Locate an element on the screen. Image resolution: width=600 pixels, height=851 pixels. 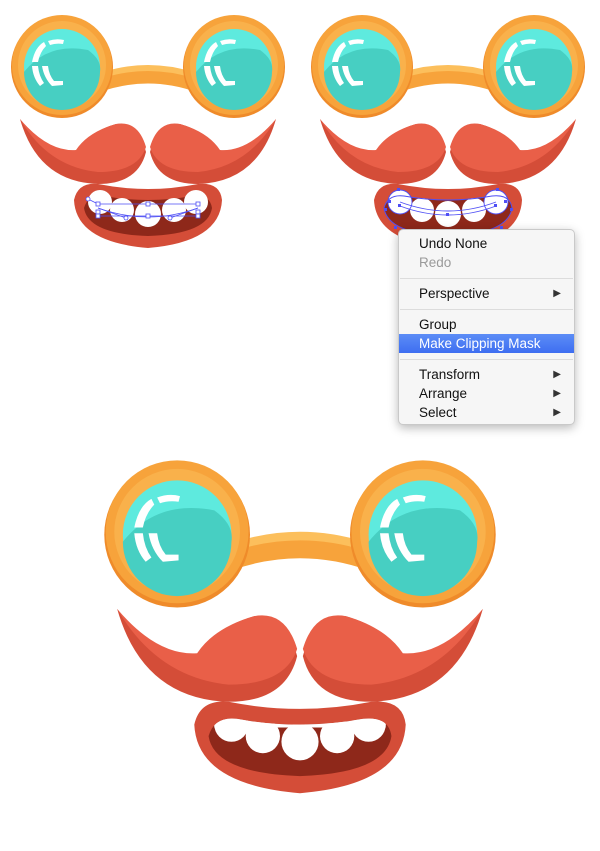
menu-item-perspective: Perspective ▶ is located at coordinates (486, 293).